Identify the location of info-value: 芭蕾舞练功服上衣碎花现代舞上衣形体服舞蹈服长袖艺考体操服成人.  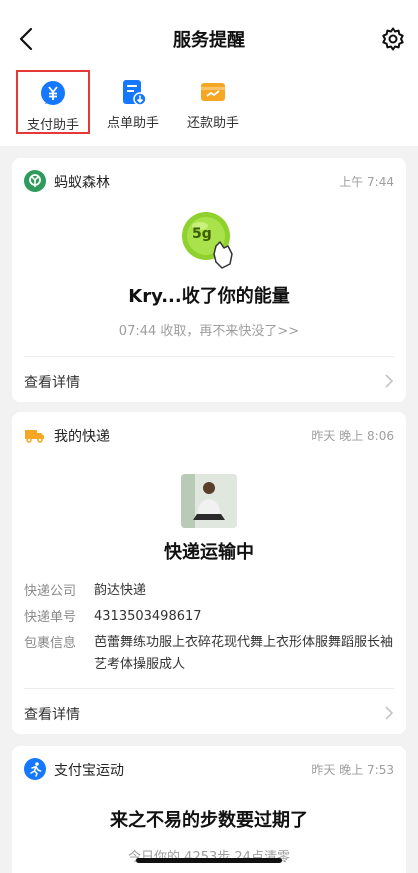
(244, 653).